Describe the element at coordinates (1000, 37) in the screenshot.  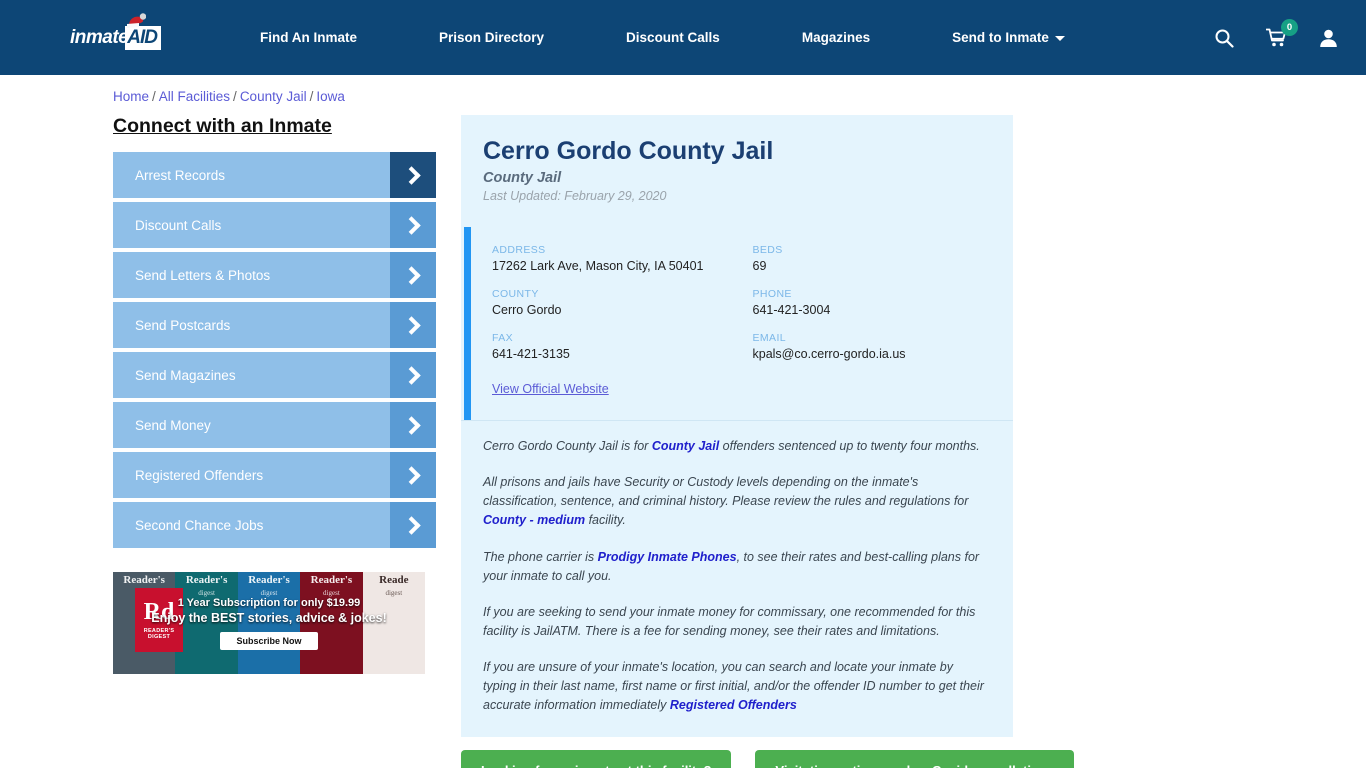
I see `nav-dropdown-label: Send to Inmate` at that location.